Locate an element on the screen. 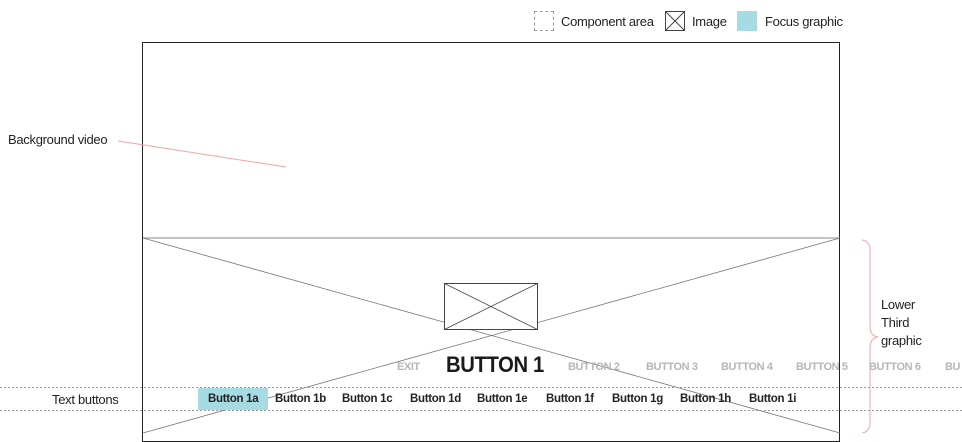  lower-third-brace is located at coordinates (870, 336).